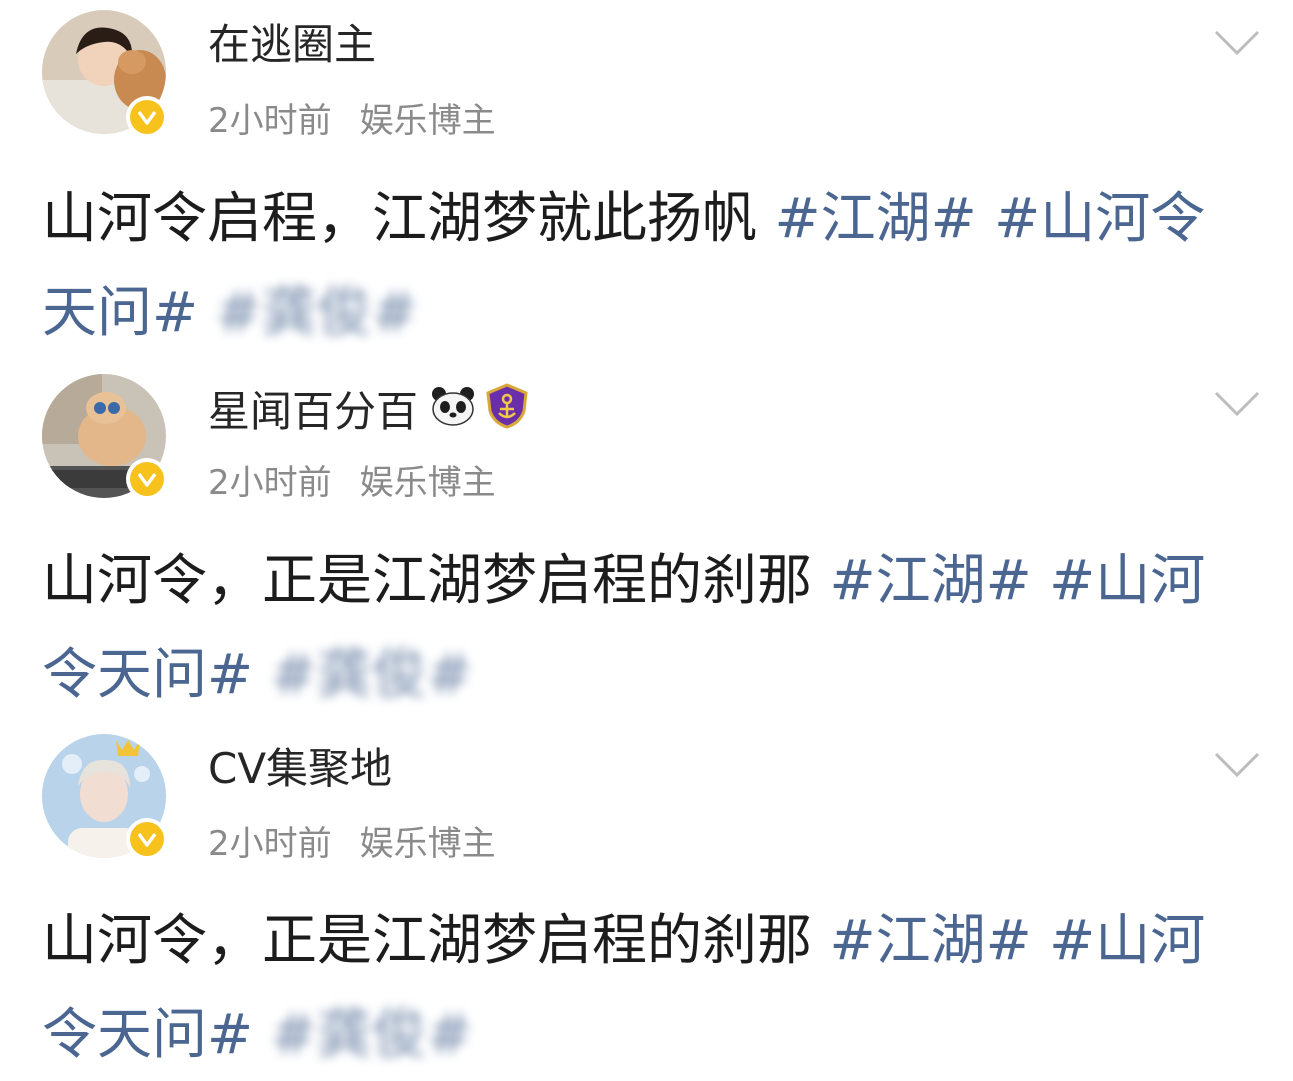  I want to click on username: 星闻百分百, so click(369, 411).